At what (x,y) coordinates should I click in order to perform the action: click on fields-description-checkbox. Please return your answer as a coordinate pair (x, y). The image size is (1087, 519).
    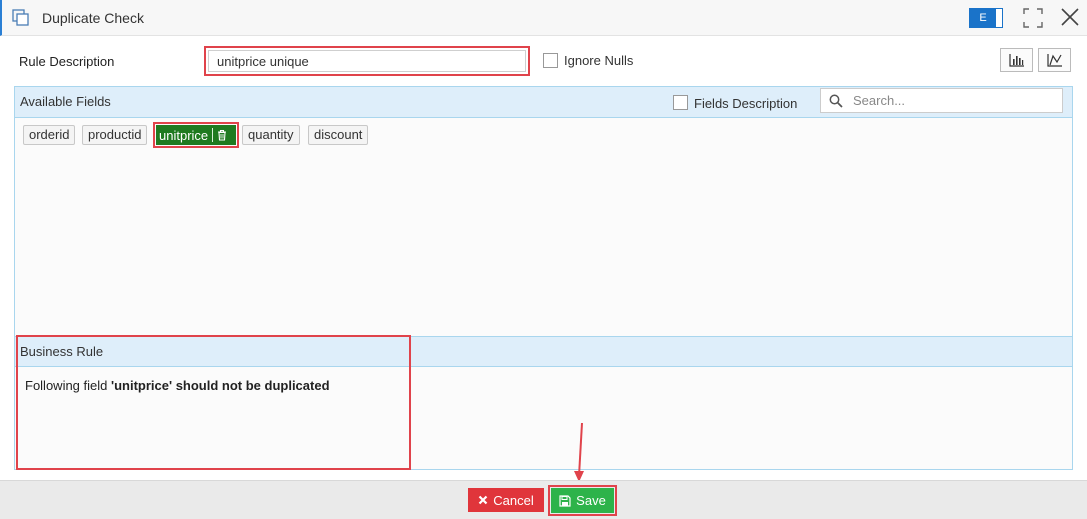
    Looking at the image, I should click on (680, 102).